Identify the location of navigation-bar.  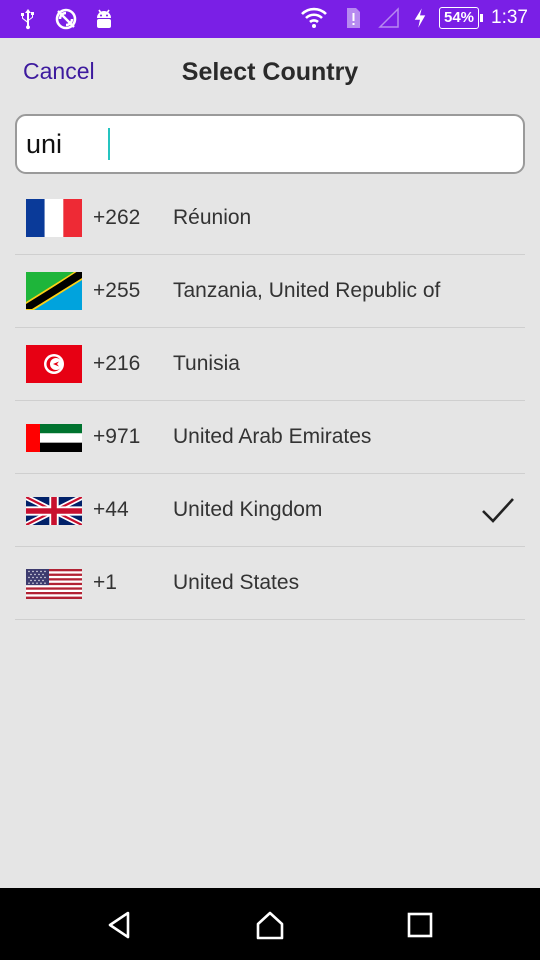
(270, 924).